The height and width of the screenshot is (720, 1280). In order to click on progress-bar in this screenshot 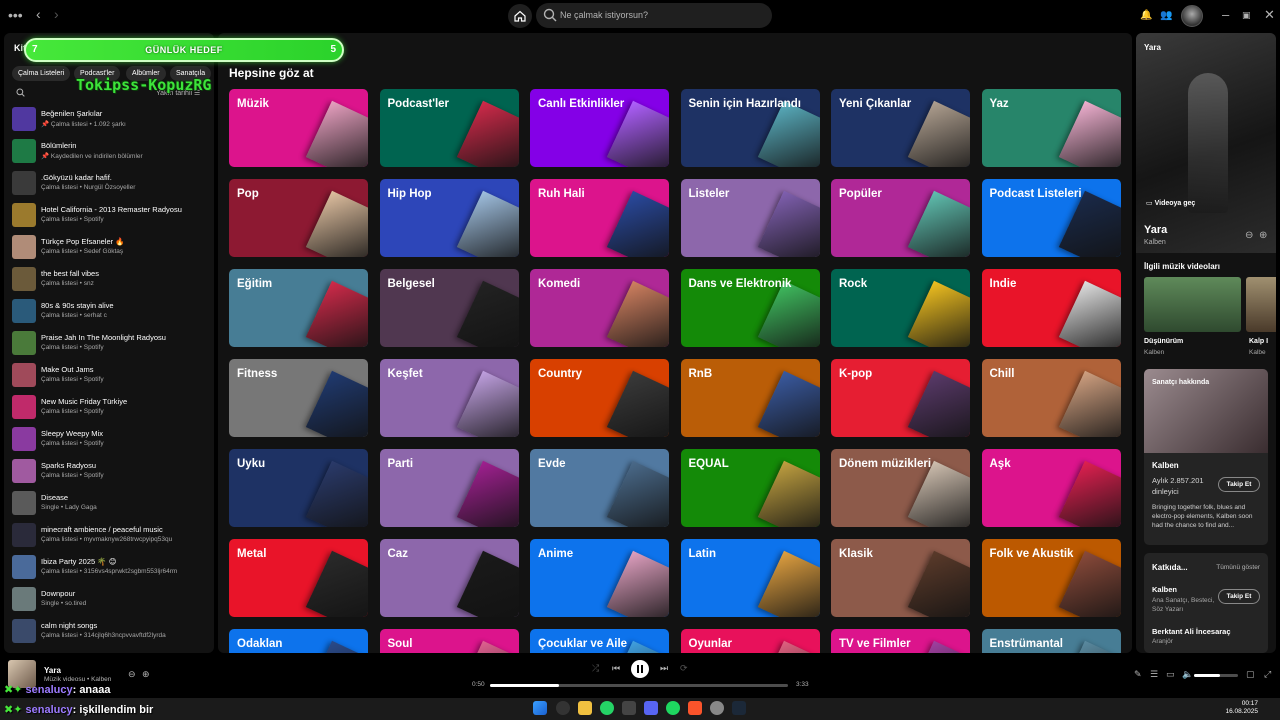, I will do `click(639, 685)`.